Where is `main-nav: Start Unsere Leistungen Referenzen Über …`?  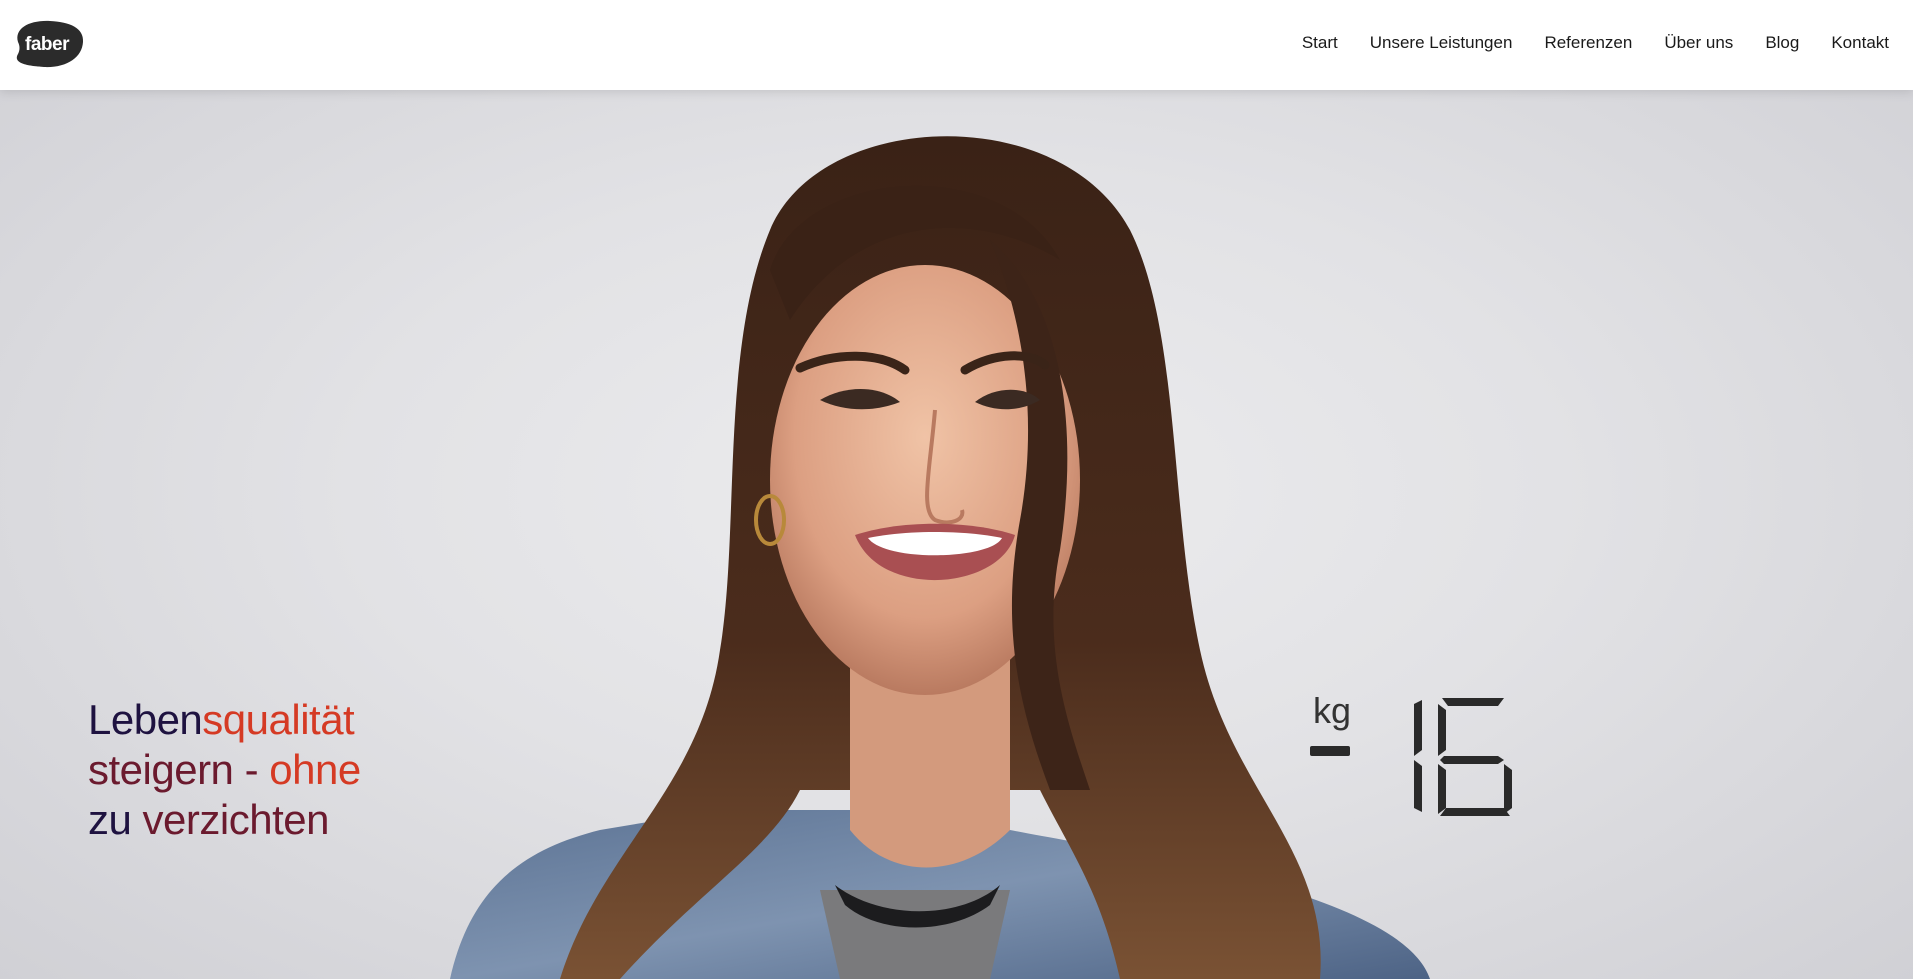 main-nav: Start Unsere Leistungen Referenzen Über … is located at coordinates (1579, 43).